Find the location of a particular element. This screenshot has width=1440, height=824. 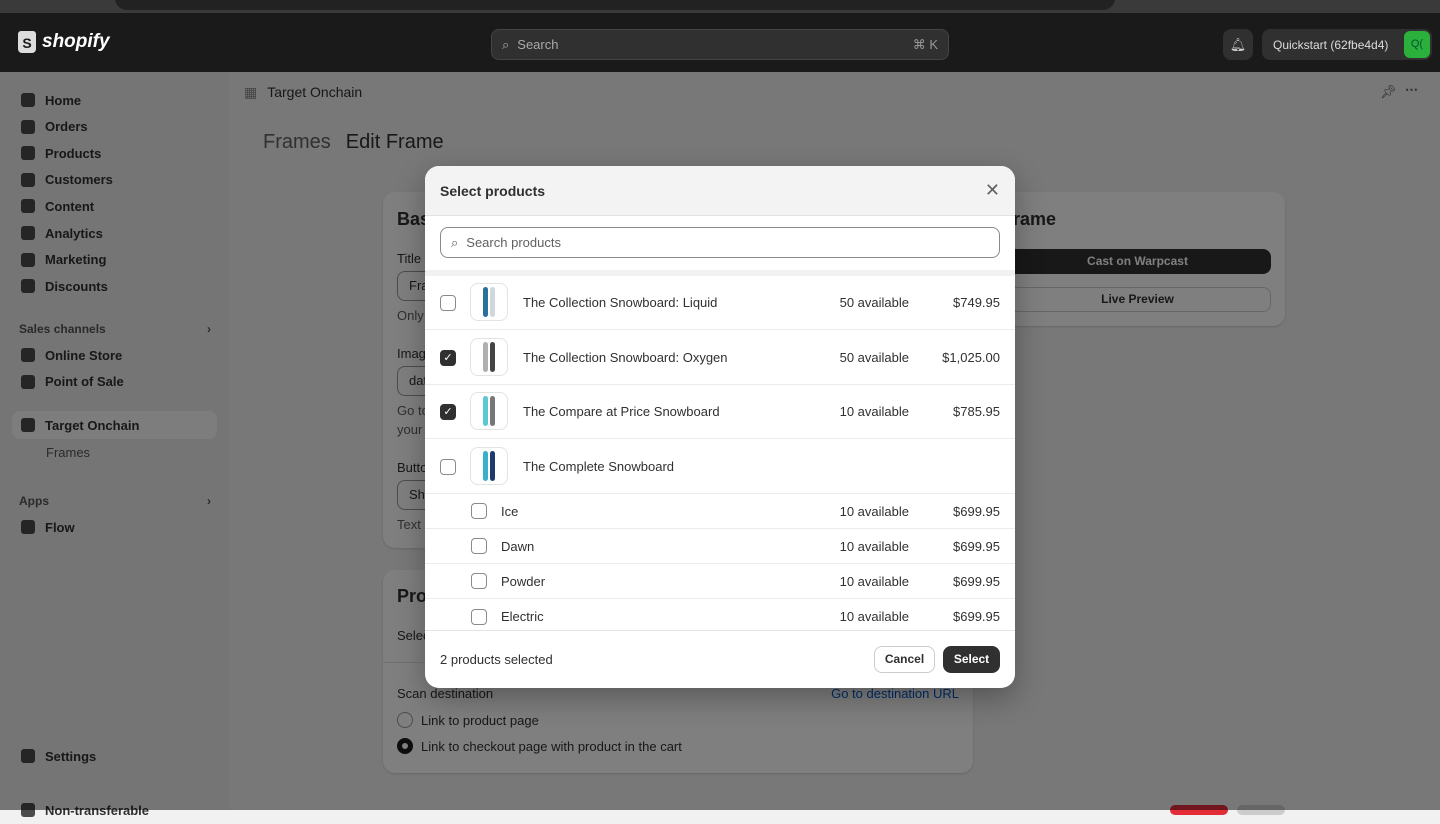

search-placeholder: Search products is located at coordinates (513, 242).